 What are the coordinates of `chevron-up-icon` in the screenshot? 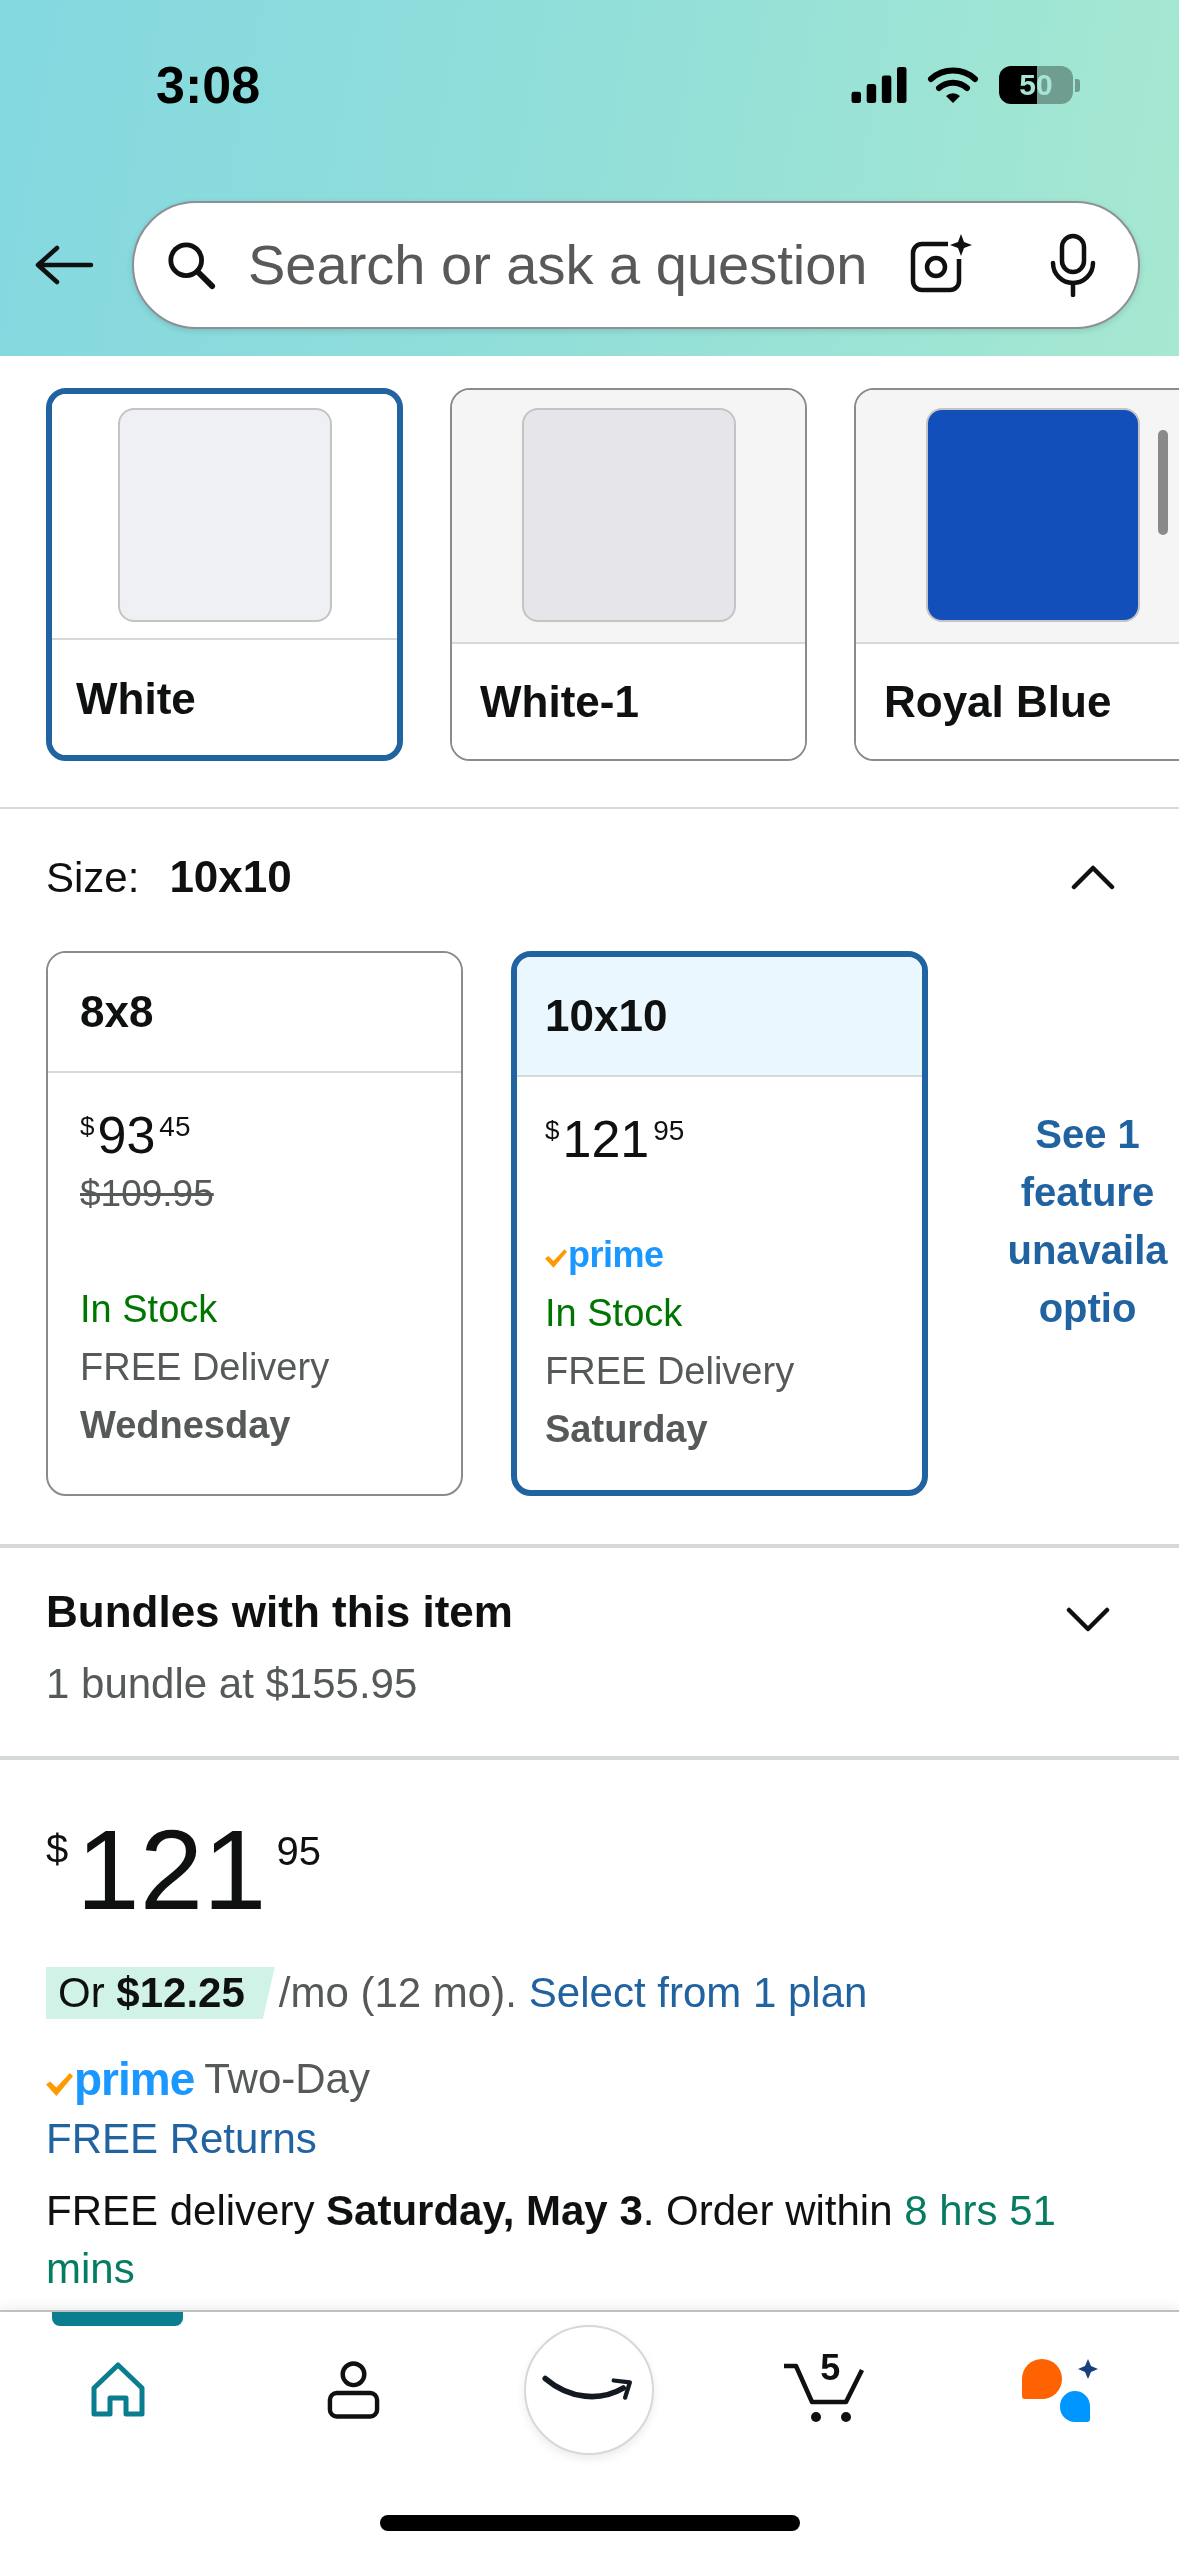 It's located at (1093, 877).